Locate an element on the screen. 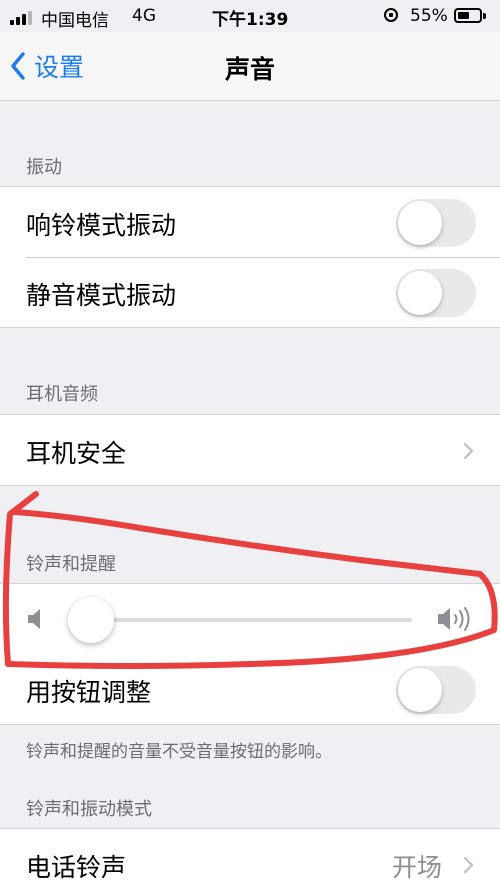 The image size is (500, 888). ringer-footer-note: 铃声和提醒的音量不受音量按钮的影响。 is located at coordinates (179, 752).